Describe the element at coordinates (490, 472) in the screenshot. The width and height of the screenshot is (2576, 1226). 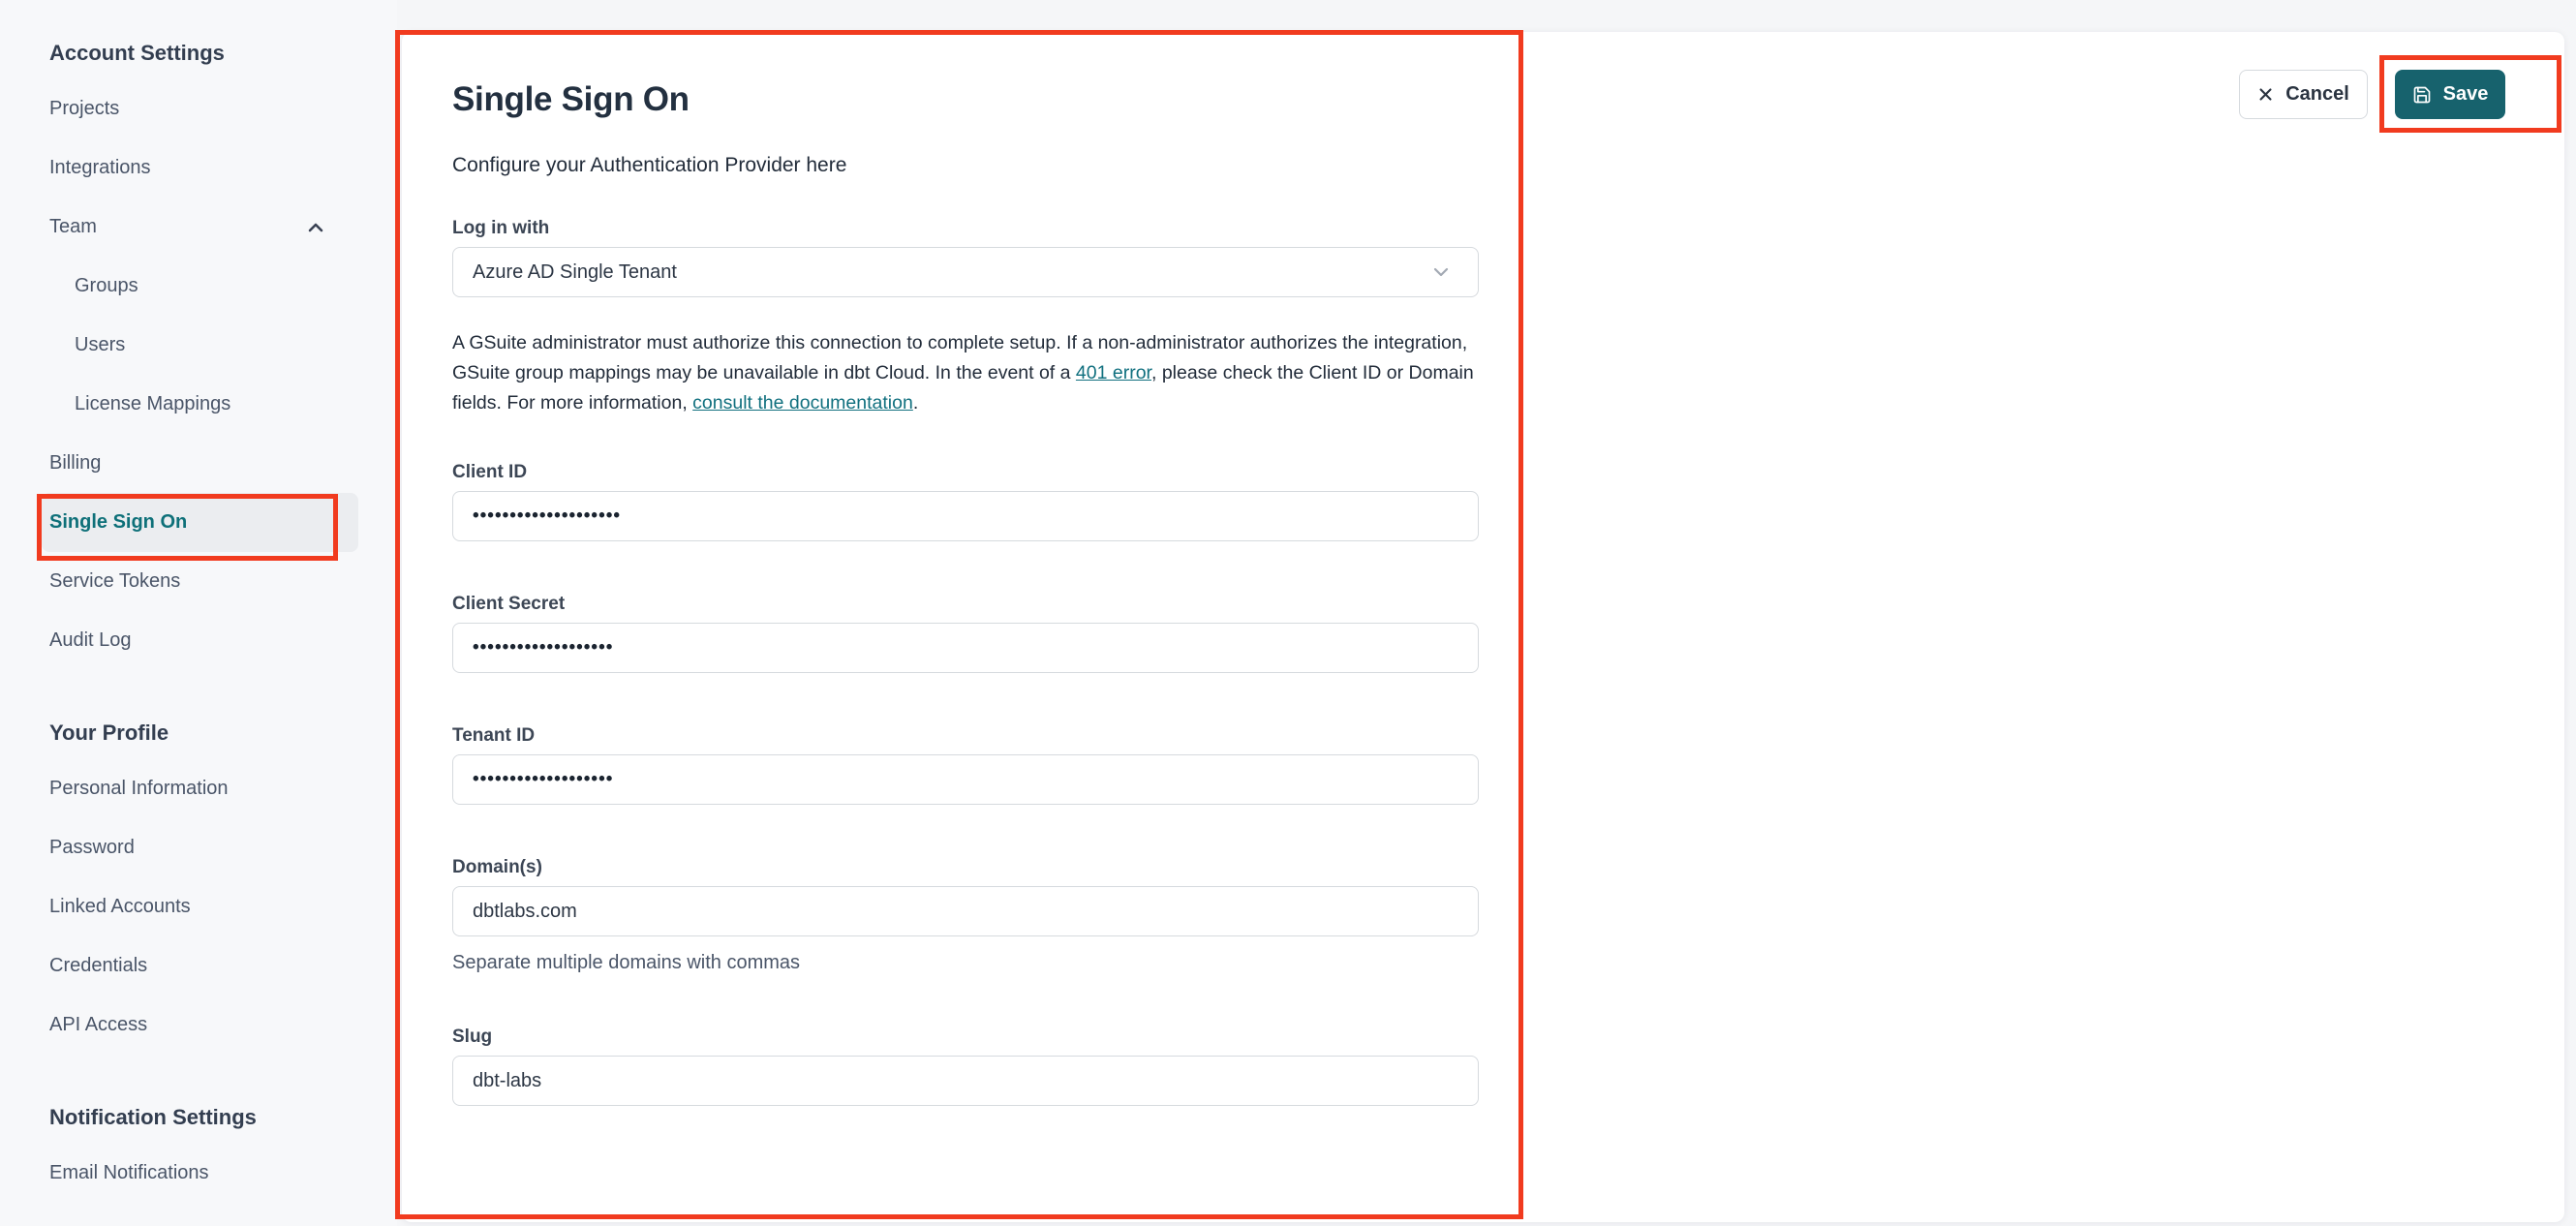
I see `field-label: Client ID` at that location.